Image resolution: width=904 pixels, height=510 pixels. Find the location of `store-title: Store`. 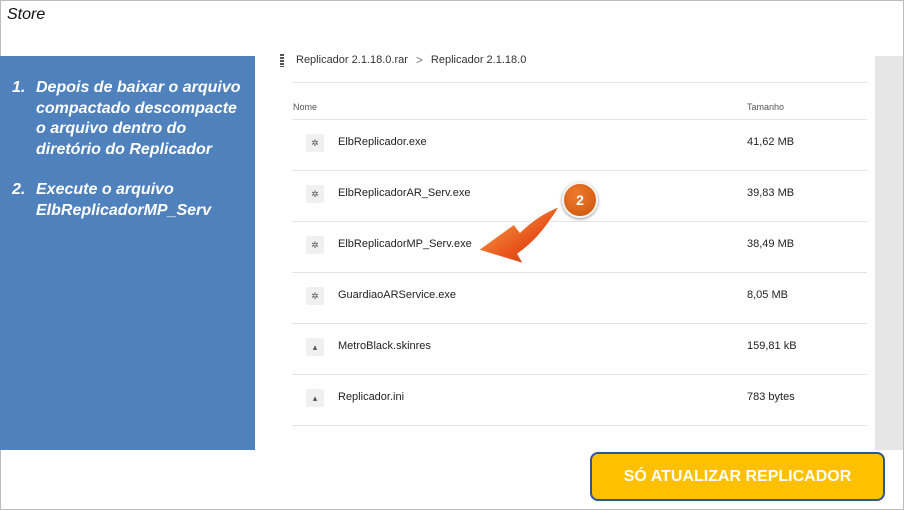

store-title: Store is located at coordinates (26, 14).